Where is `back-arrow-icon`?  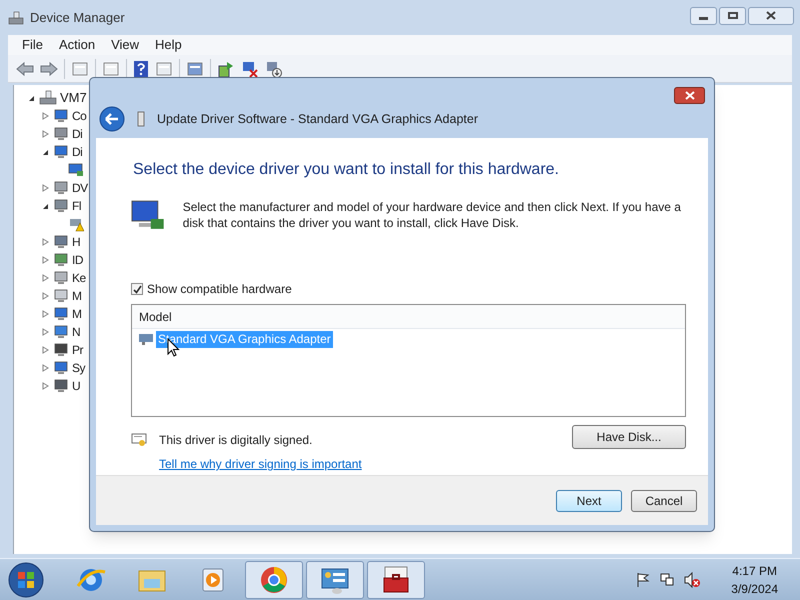
back-arrow-icon is located at coordinates (25, 68).